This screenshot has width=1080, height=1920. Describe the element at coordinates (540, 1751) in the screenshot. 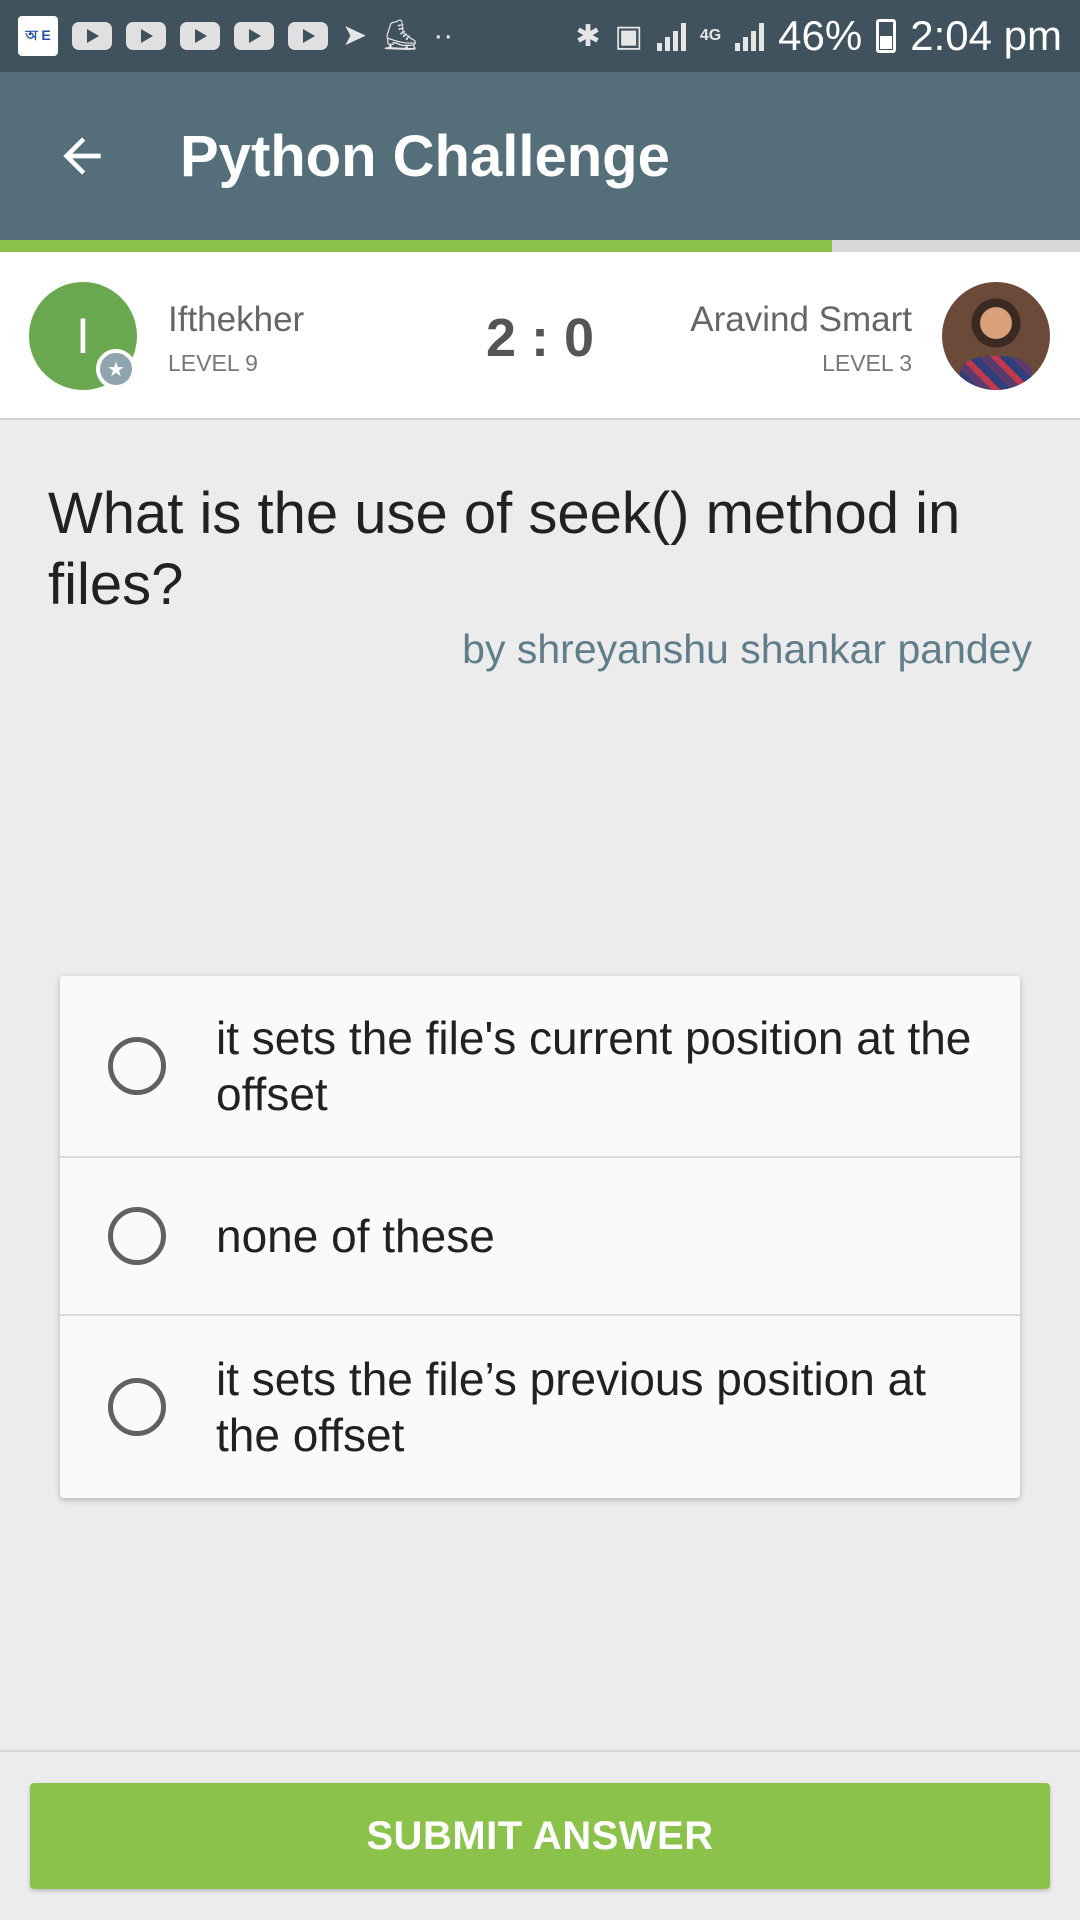

I see `bottom-divider` at that location.